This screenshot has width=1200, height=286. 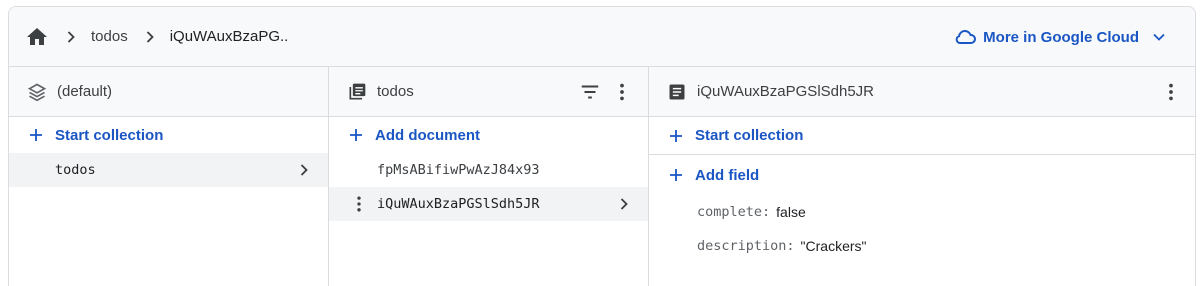 What do you see at coordinates (75, 170) in the screenshot?
I see `list-item-label: todos` at bounding box center [75, 170].